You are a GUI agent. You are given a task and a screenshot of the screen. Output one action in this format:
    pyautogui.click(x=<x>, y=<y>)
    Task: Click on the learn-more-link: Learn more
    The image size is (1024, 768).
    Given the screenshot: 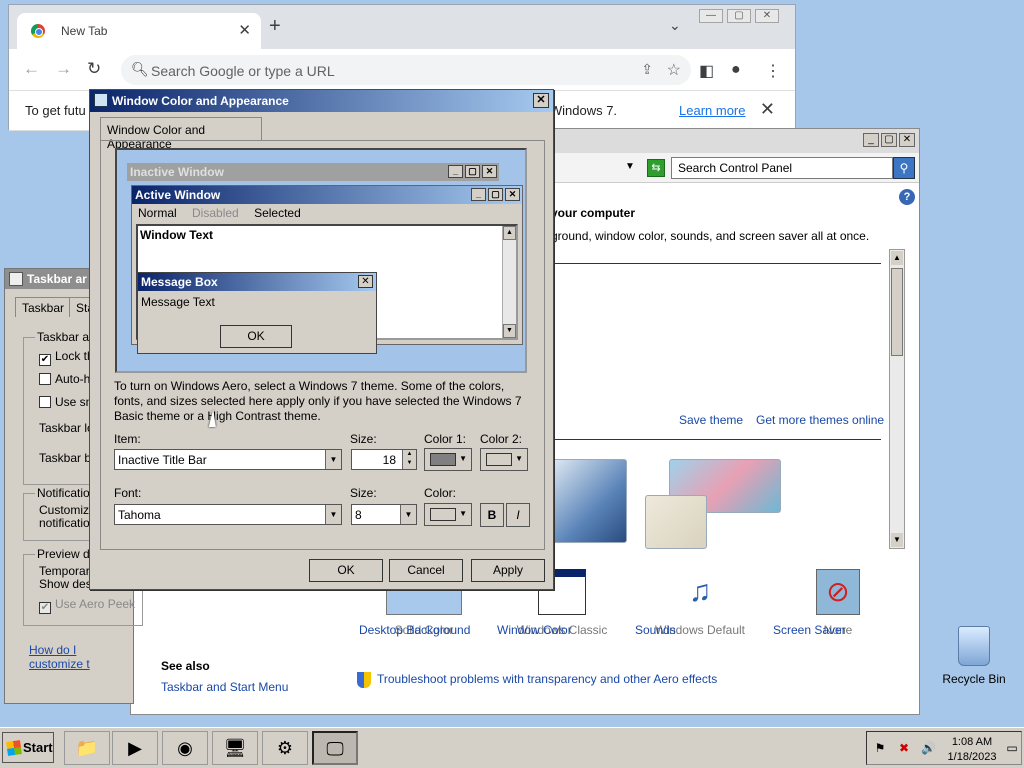 What is the action you would take?
    pyautogui.click(x=712, y=110)
    